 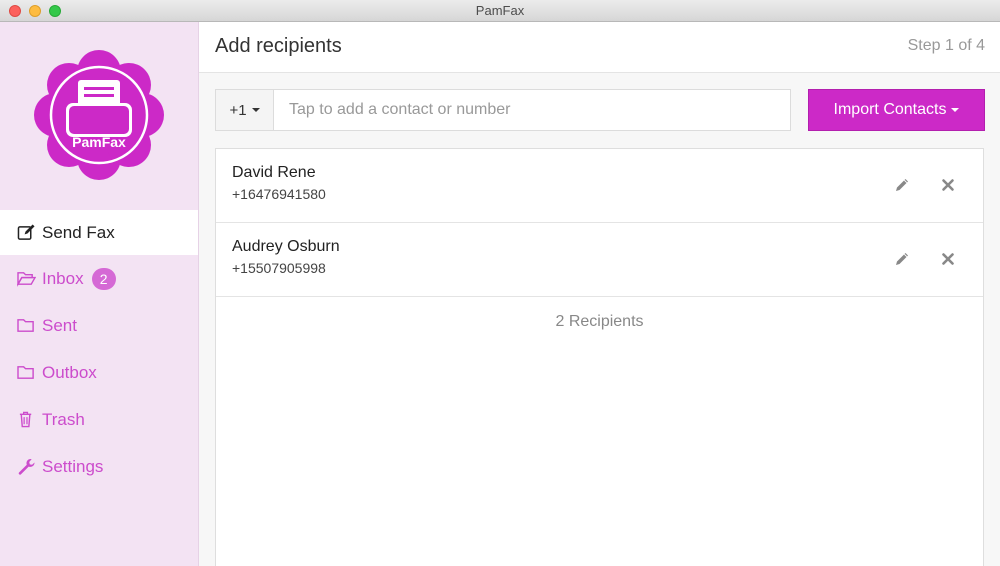 What do you see at coordinates (99, 325) in the screenshot?
I see `sidebar-item-sent: Sent` at bounding box center [99, 325].